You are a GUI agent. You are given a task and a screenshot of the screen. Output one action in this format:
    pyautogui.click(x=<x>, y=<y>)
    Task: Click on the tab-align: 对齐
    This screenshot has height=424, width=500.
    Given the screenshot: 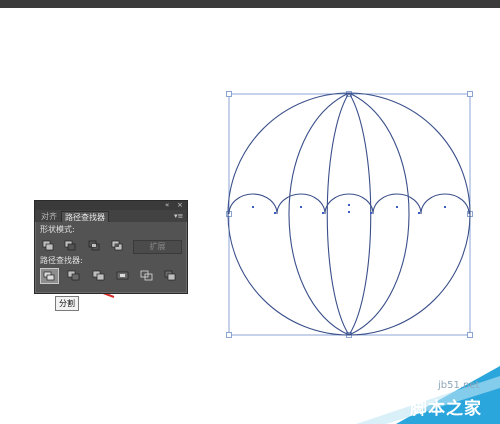 What is the action you would take?
    pyautogui.click(x=49, y=216)
    